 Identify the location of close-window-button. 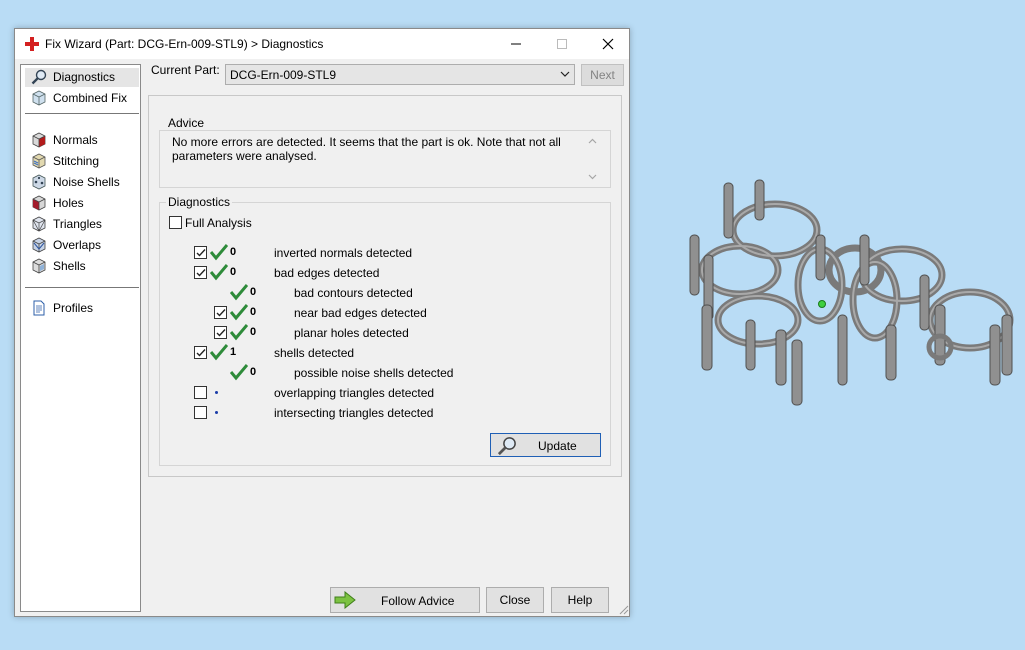
(608, 44).